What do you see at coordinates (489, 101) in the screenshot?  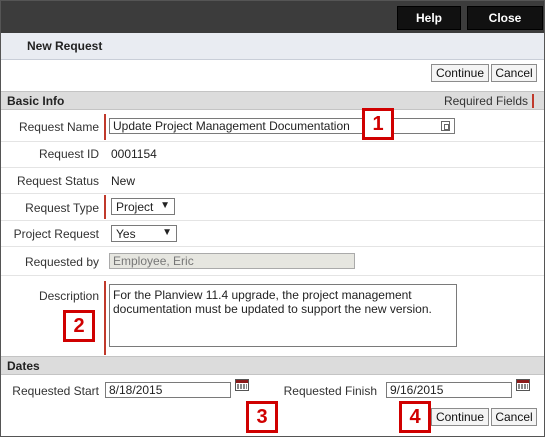 I see `required-fields-legend: Required Fields` at bounding box center [489, 101].